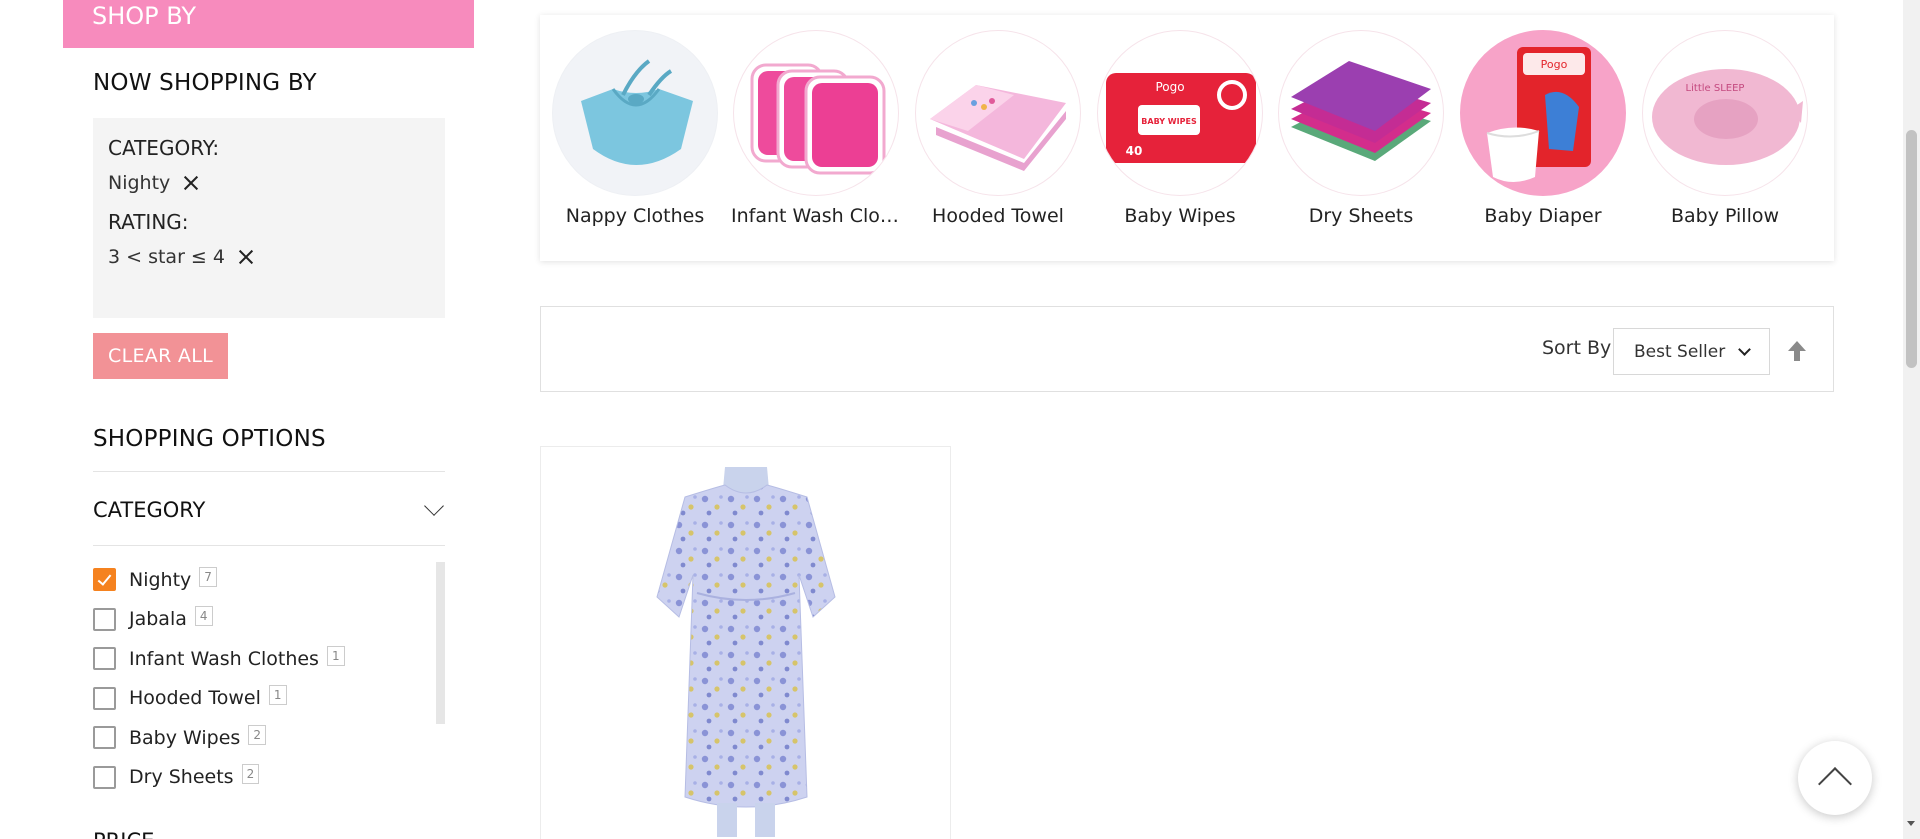  I want to click on price-filter-title: PRICE, so click(123, 834).